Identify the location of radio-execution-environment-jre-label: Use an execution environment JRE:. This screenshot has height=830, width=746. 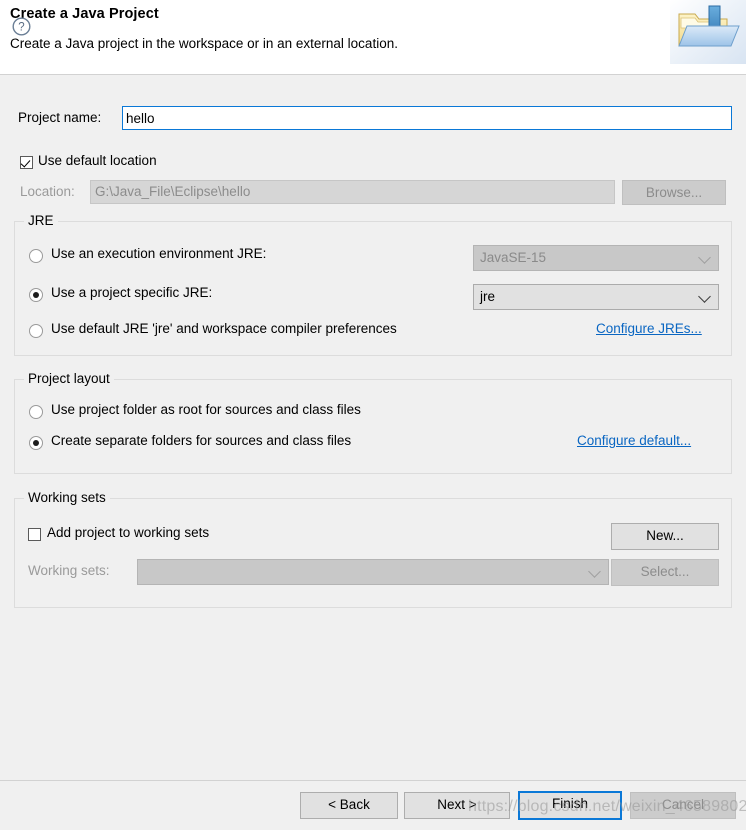
(159, 253).